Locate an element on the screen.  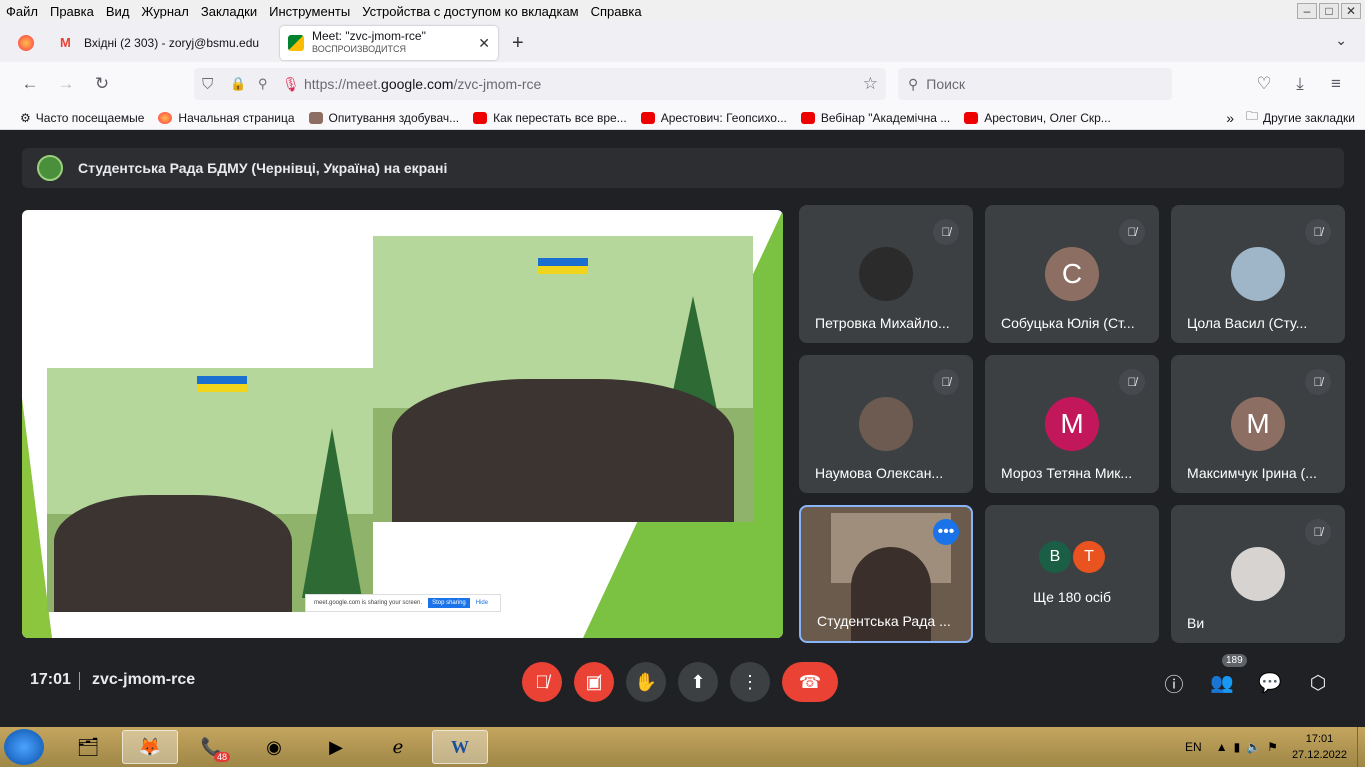
ie-icon: ℯ is located at coordinates (398, 747).